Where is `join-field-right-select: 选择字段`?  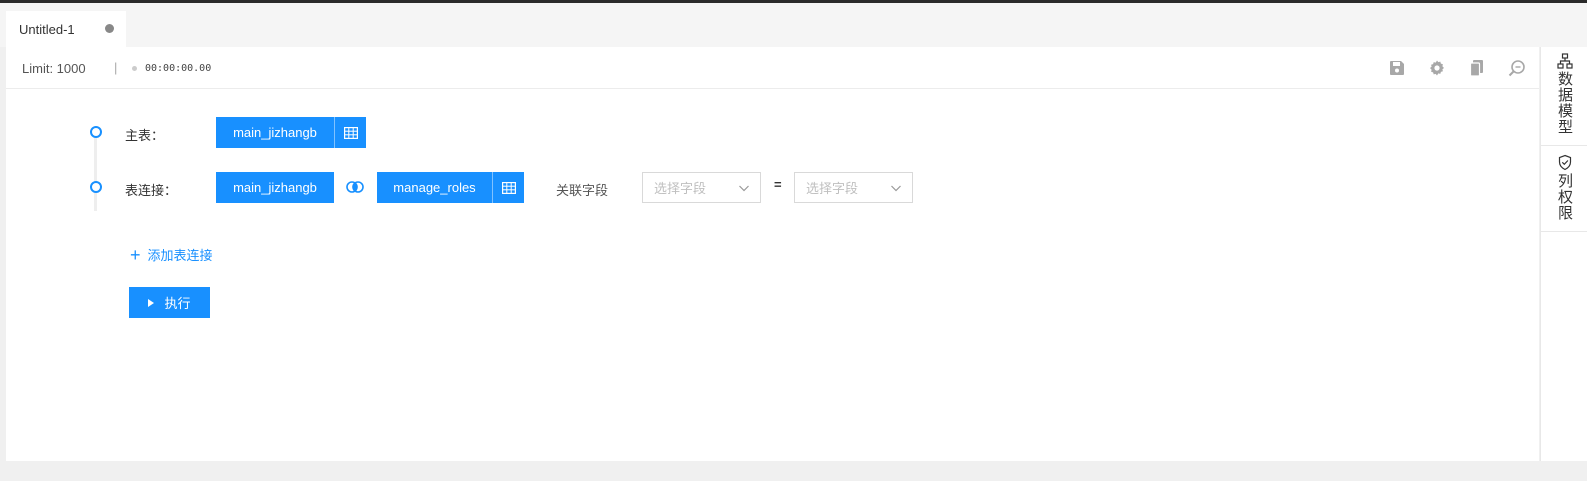
join-field-right-select: 选择字段 is located at coordinates (853, 187).